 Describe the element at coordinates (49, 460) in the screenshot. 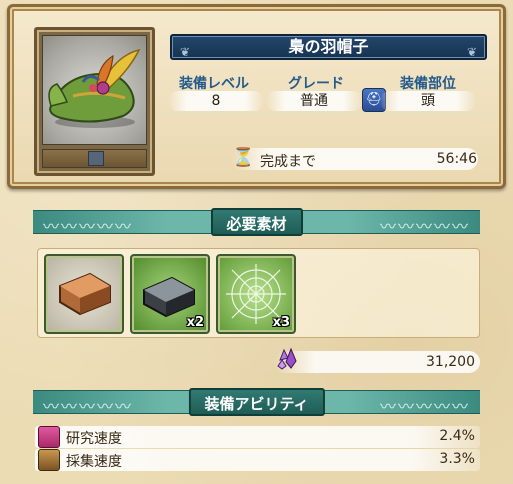

I see `gather-chest-icon` at that location.